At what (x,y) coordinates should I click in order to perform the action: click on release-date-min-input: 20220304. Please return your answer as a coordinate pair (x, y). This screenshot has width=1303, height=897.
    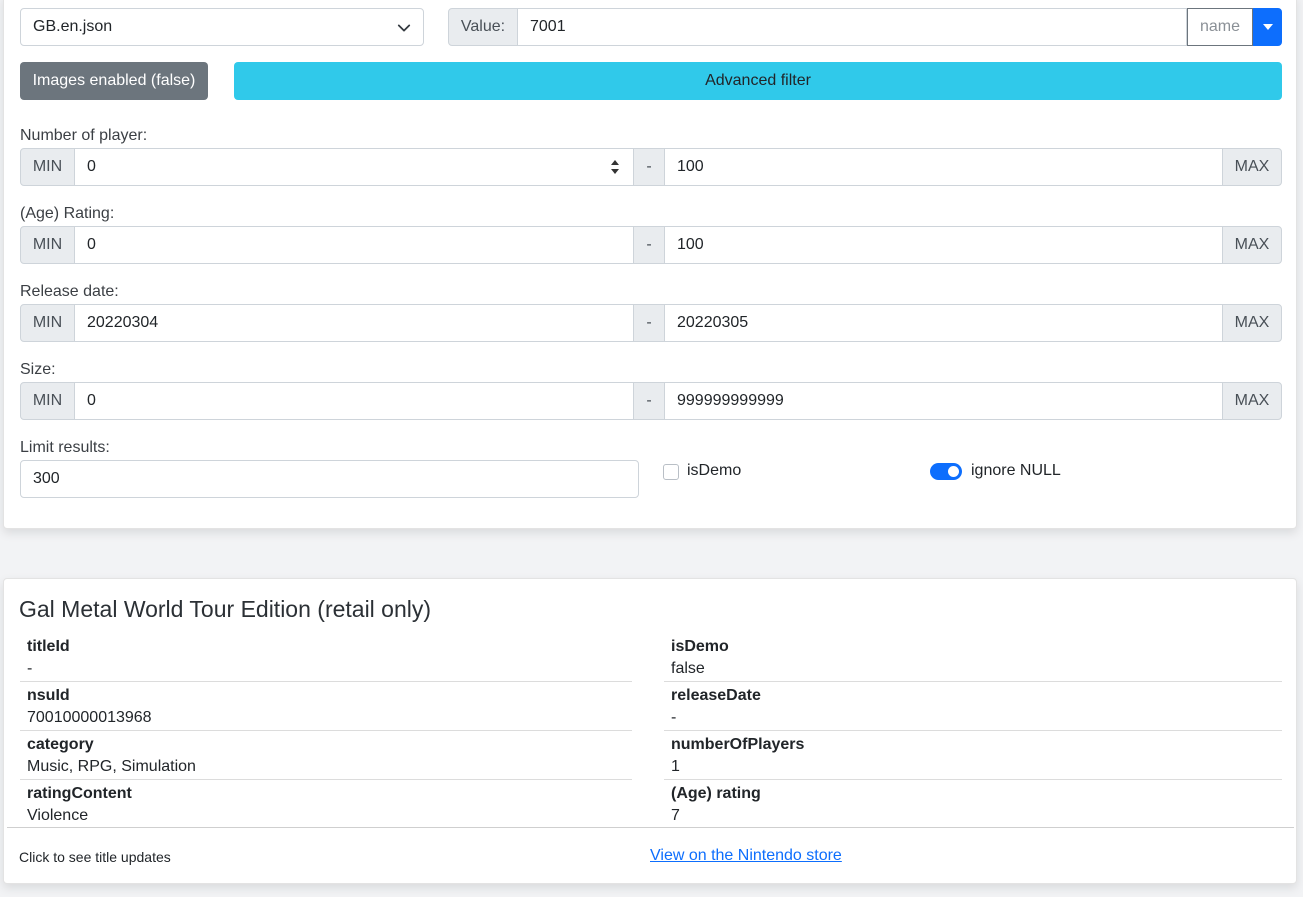
    Looking at the image, I should click on (354, 323).